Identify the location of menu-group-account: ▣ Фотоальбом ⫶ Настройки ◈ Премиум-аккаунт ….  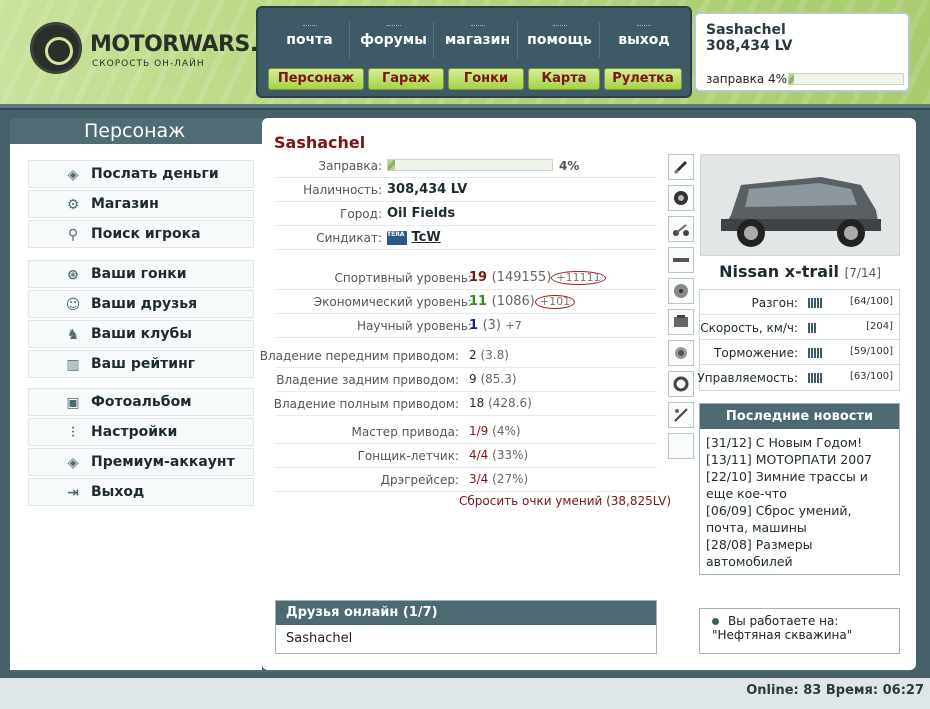
(141, 448).